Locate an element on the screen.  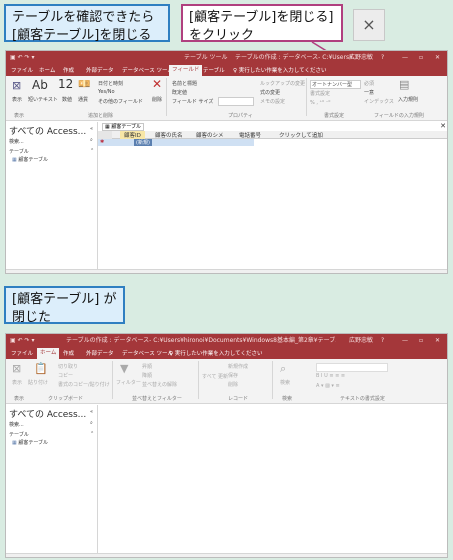
column-header-phone: 電話番号 is located at coordinates (250, 135).